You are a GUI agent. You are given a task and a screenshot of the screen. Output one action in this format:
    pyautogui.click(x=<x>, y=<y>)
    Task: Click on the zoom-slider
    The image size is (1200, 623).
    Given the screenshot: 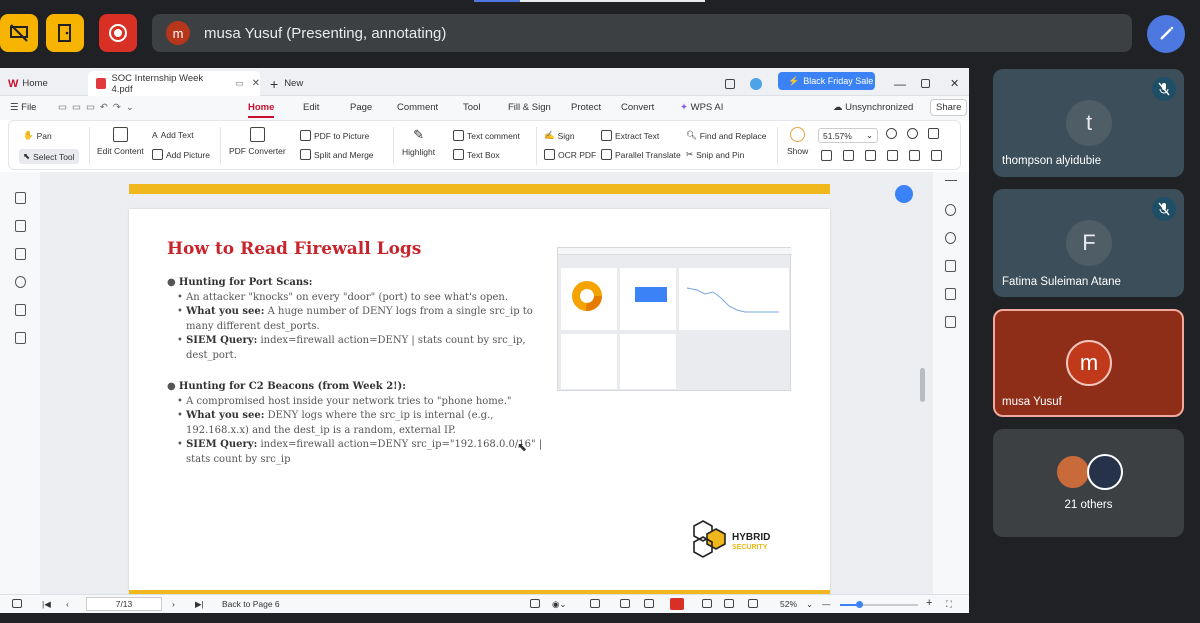 What is the action you would take?
    pyautogui.click(x=879, y=604)
    